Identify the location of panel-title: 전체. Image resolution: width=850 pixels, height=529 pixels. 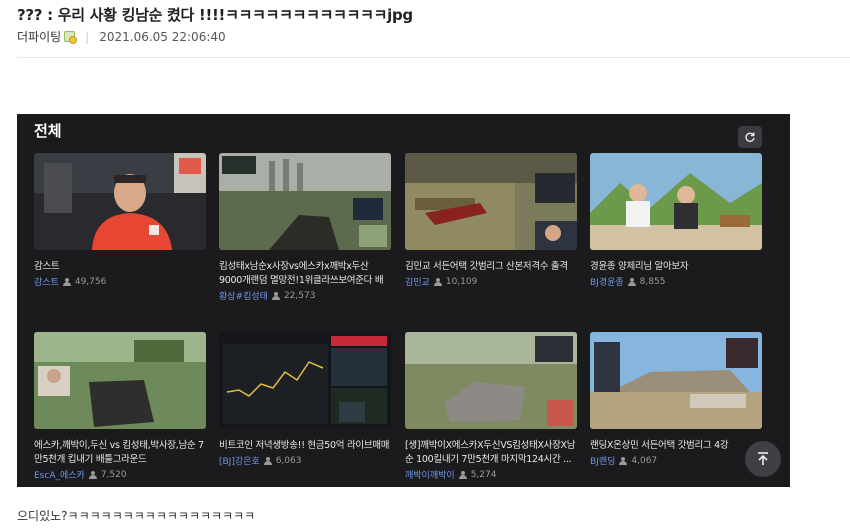
(48, 131).